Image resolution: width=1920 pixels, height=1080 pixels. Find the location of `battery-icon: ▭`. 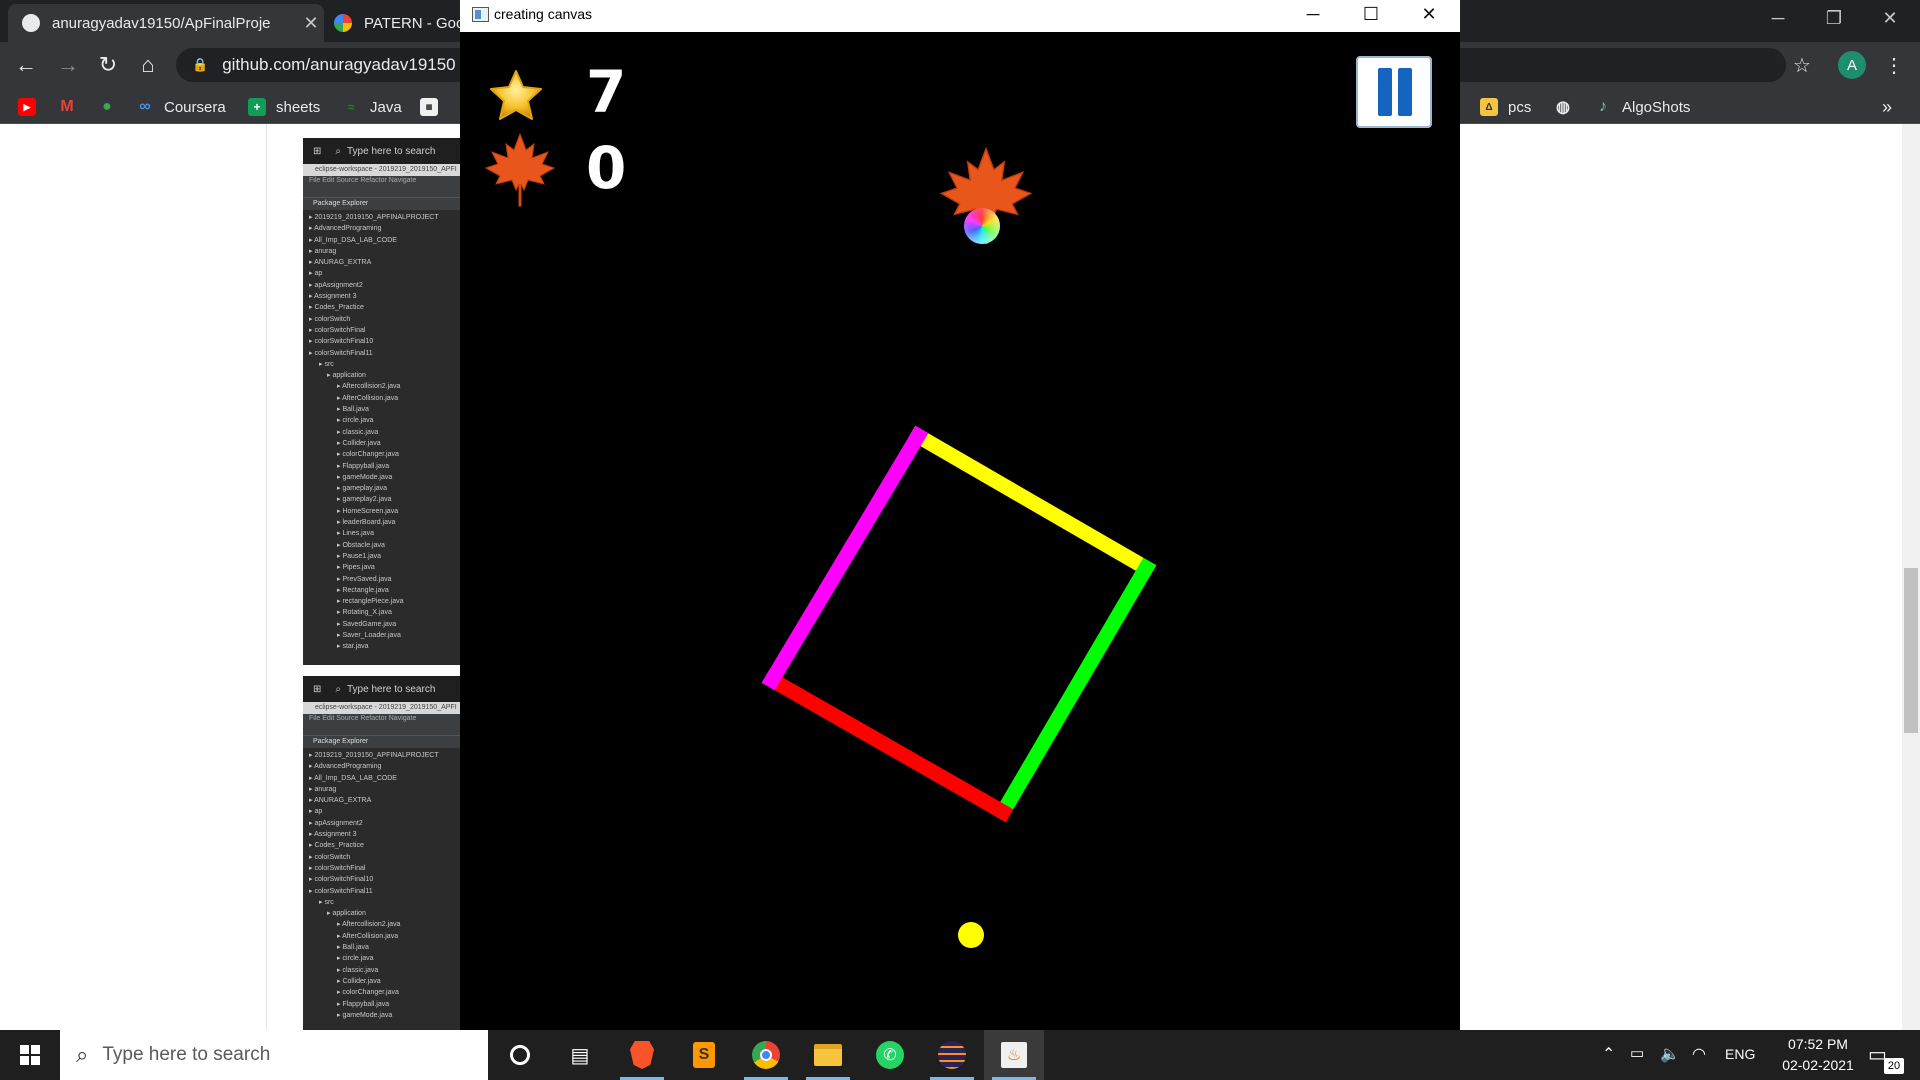

battery-icon: ▭ is located at coordinates (1637, 1053).